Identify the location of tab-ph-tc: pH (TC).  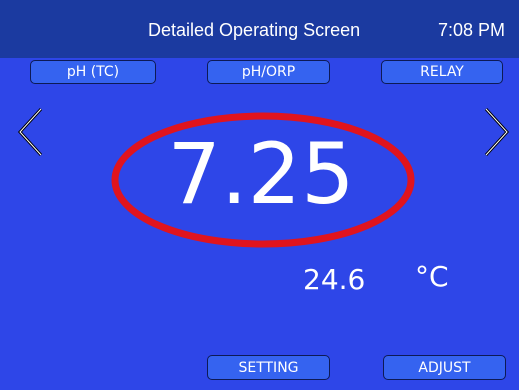
(93, 72).